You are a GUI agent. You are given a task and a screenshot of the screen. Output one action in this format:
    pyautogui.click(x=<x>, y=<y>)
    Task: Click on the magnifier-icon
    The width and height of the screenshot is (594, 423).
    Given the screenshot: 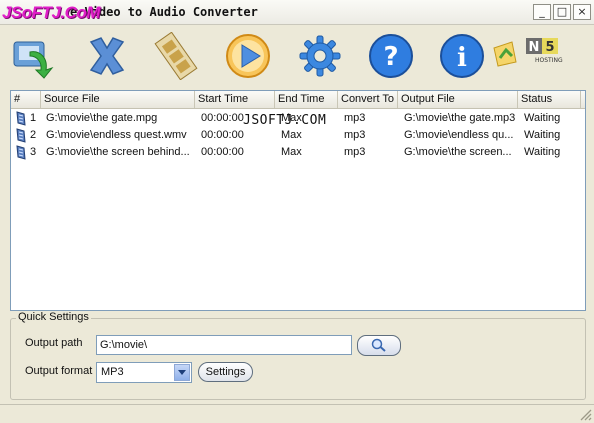 What is the action you would take?
    pyautogui.click(x=378, y=345)
    